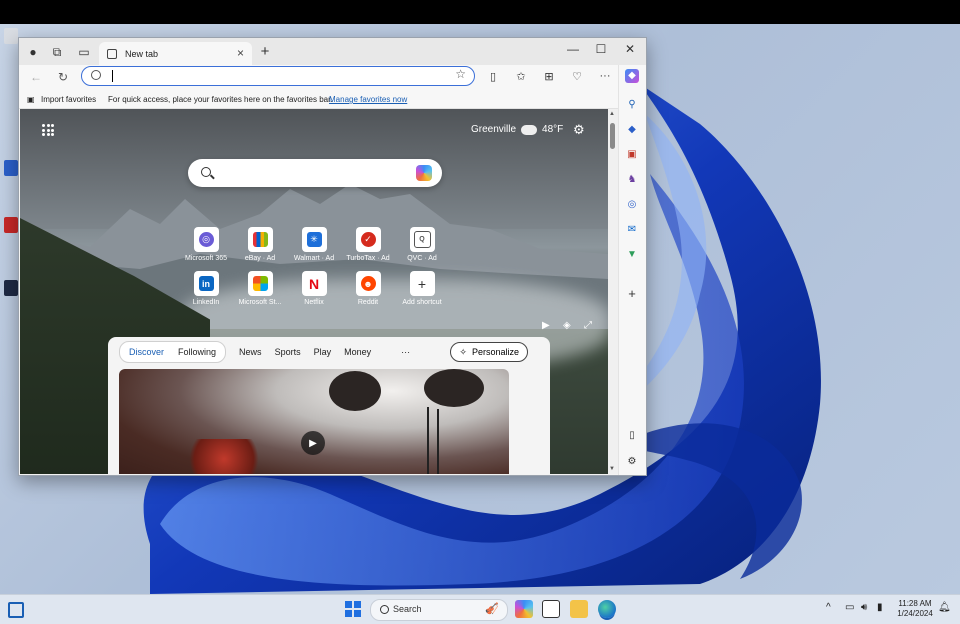 The height and width of the screenshot is (624, 960). What do you see at coordinates (57, 52) in the screenshot?
I see `workspaces-icon: ⧉` at bounding box center [57, 52].